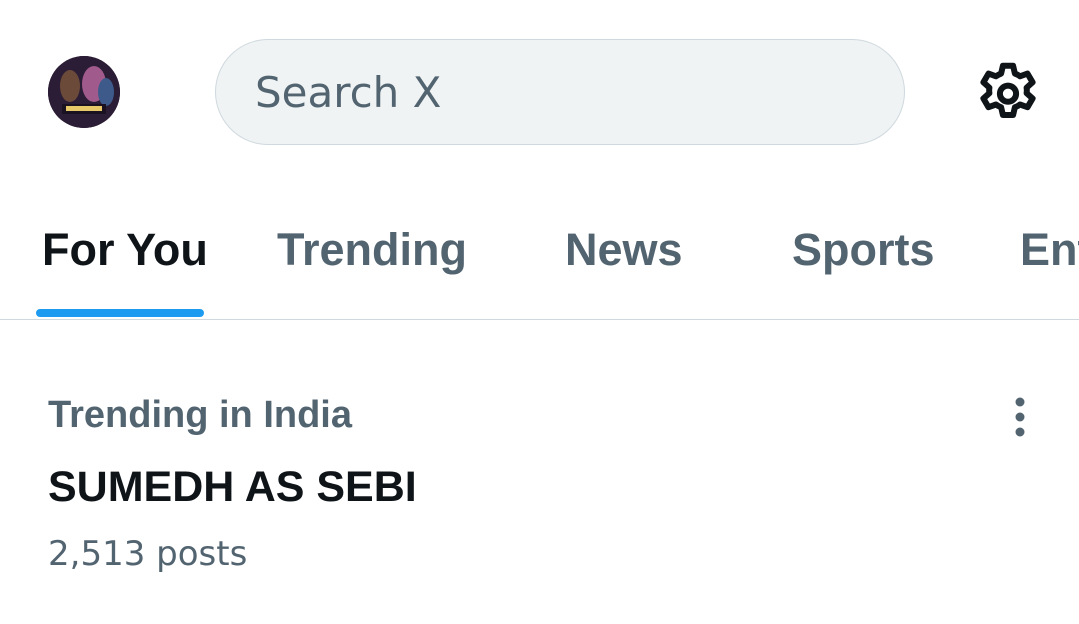  I want to click on tab-trending: Trending, so click(372, 250).